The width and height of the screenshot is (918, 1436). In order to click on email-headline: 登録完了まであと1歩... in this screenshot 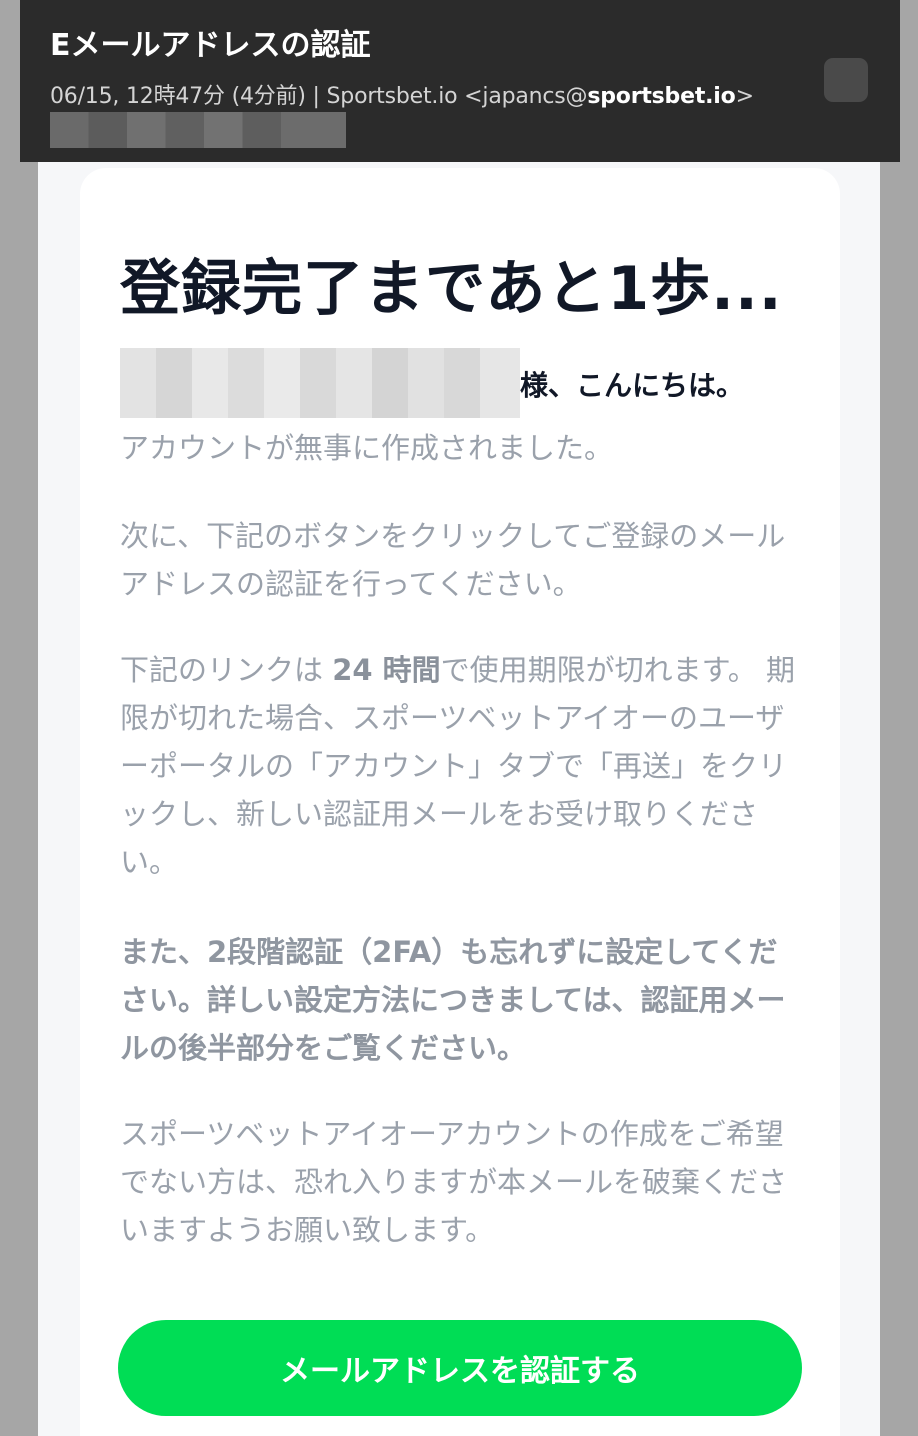, I will do `click(451, 289)`.